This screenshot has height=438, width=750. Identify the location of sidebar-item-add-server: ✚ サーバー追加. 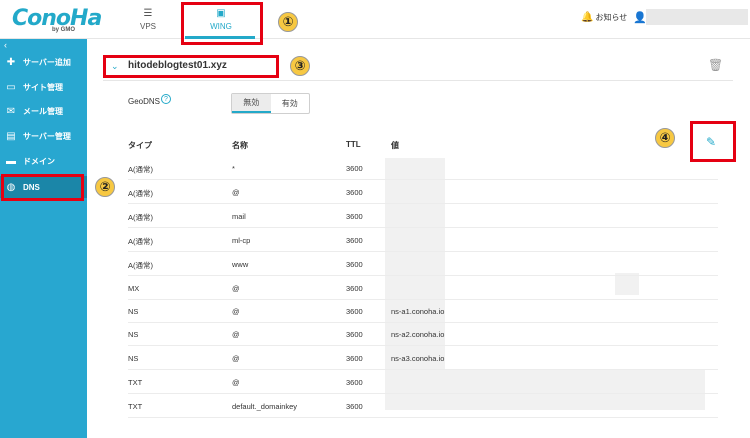
(43, 62).